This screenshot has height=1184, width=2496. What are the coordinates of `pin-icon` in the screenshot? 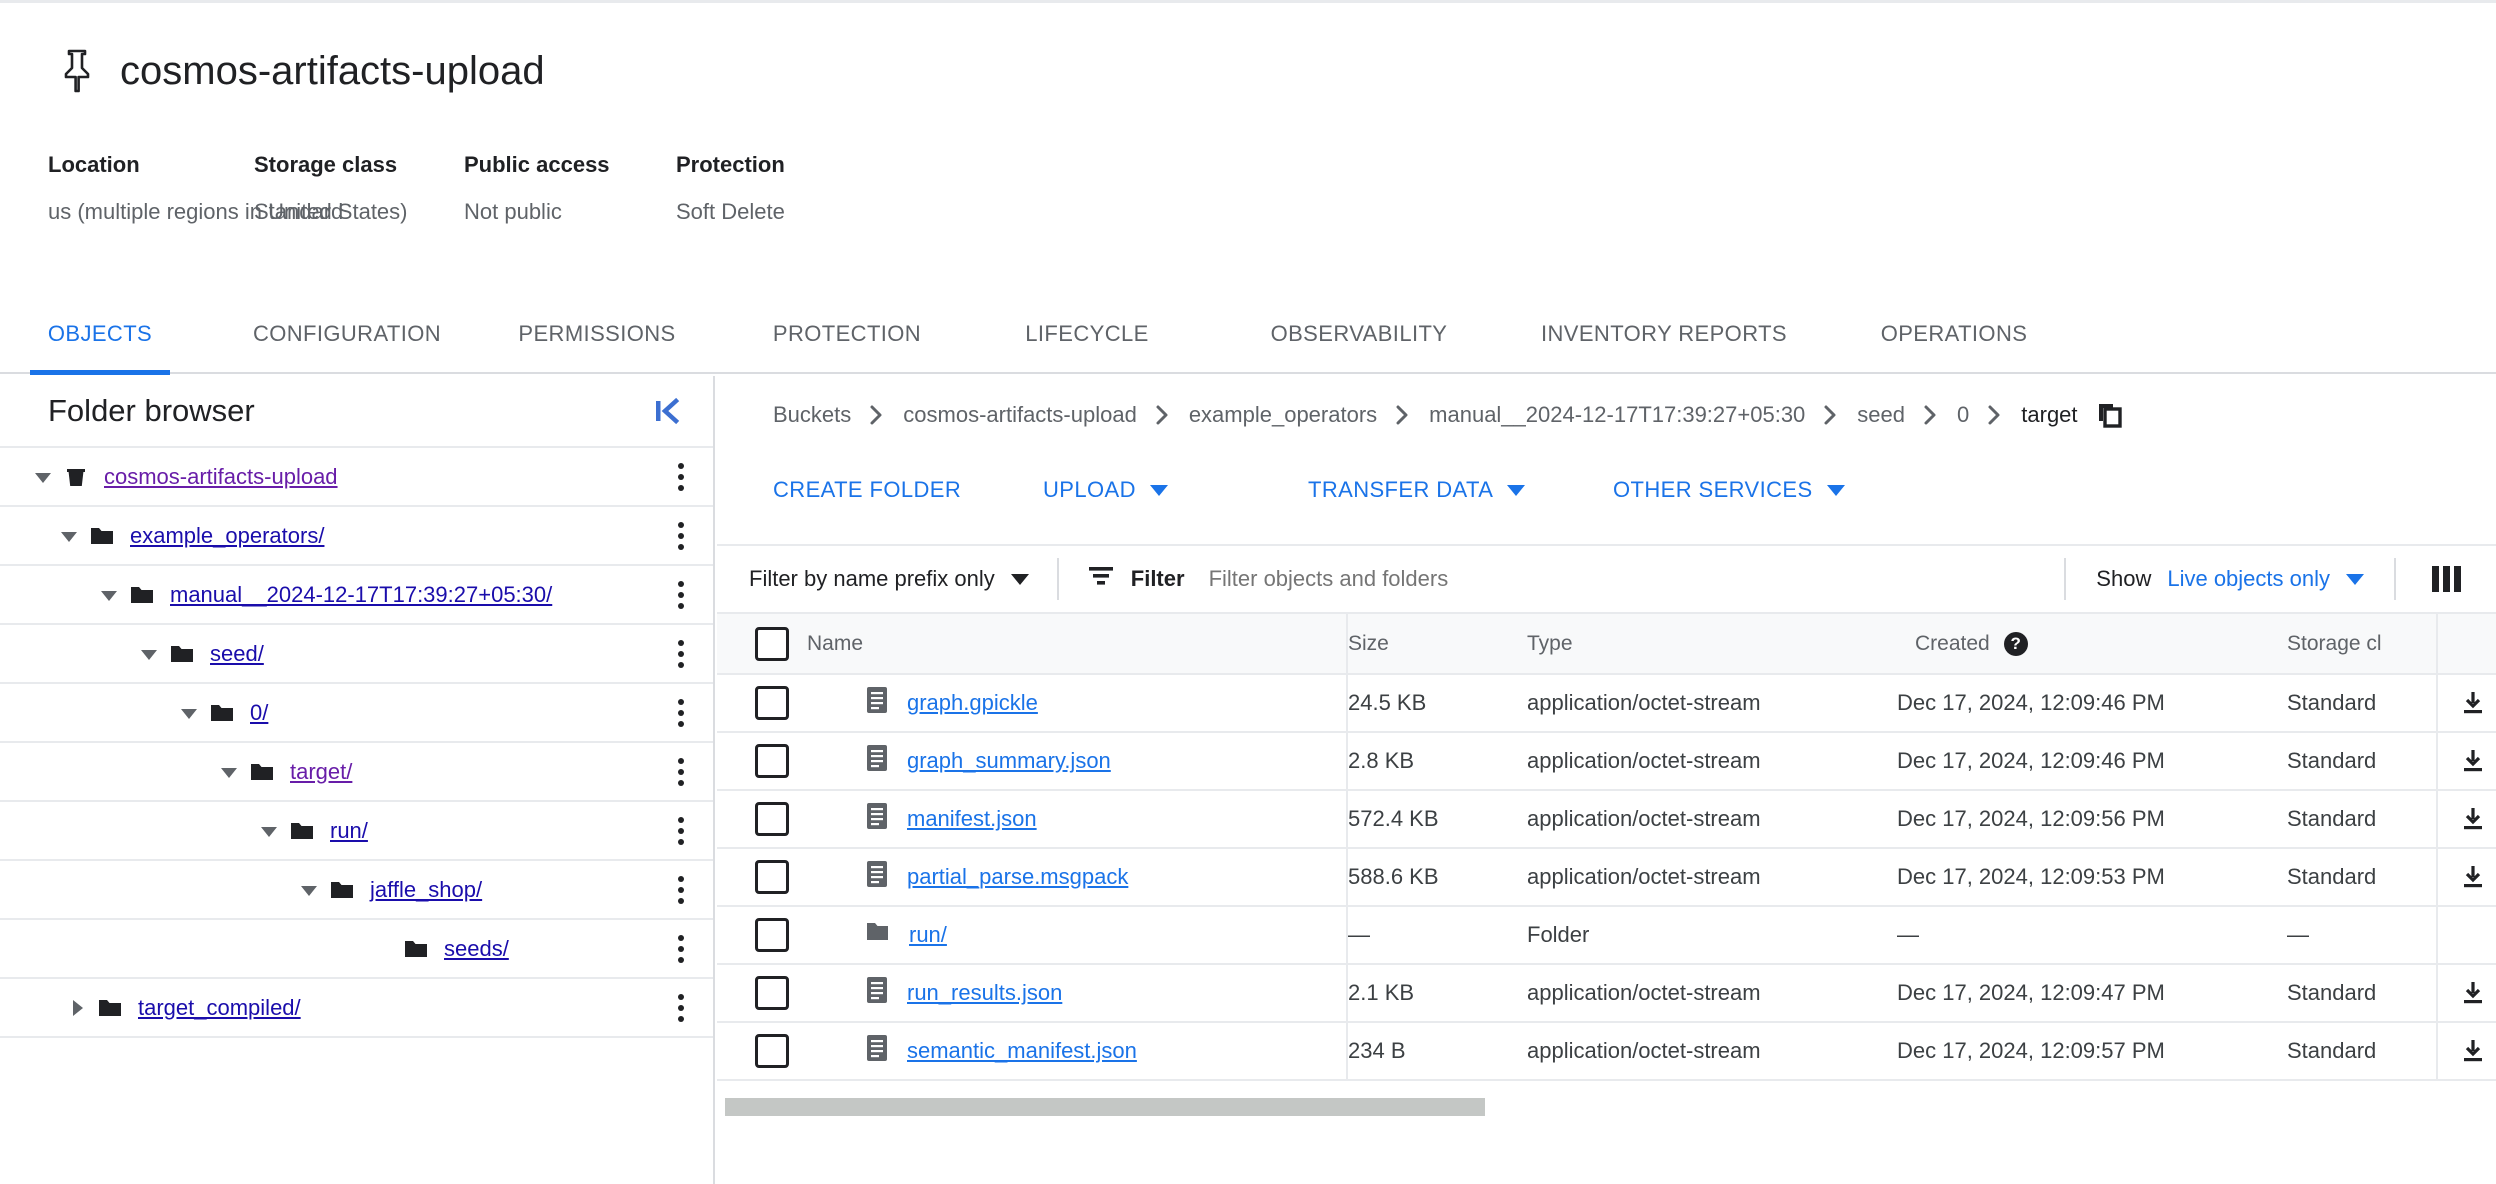 It's located at (77, 71).